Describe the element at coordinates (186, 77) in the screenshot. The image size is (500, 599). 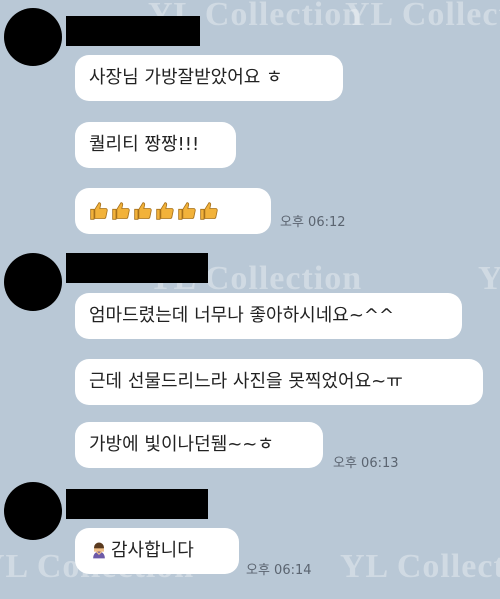
I see `message-text: 사장님 가방잘받았어요 ㅎ` at that location.